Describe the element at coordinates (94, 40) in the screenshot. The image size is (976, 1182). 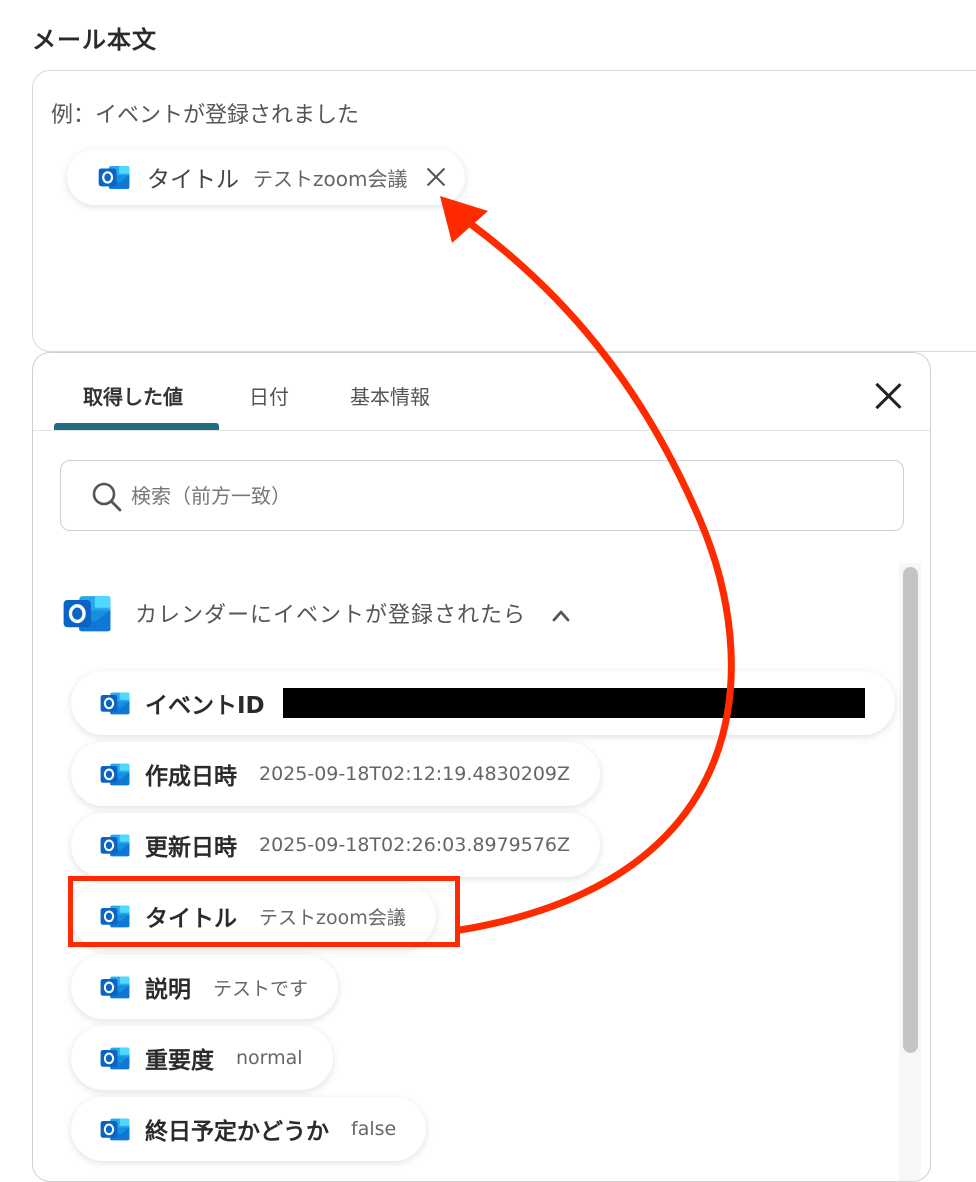
I see `field-label: メール本文` at that location.